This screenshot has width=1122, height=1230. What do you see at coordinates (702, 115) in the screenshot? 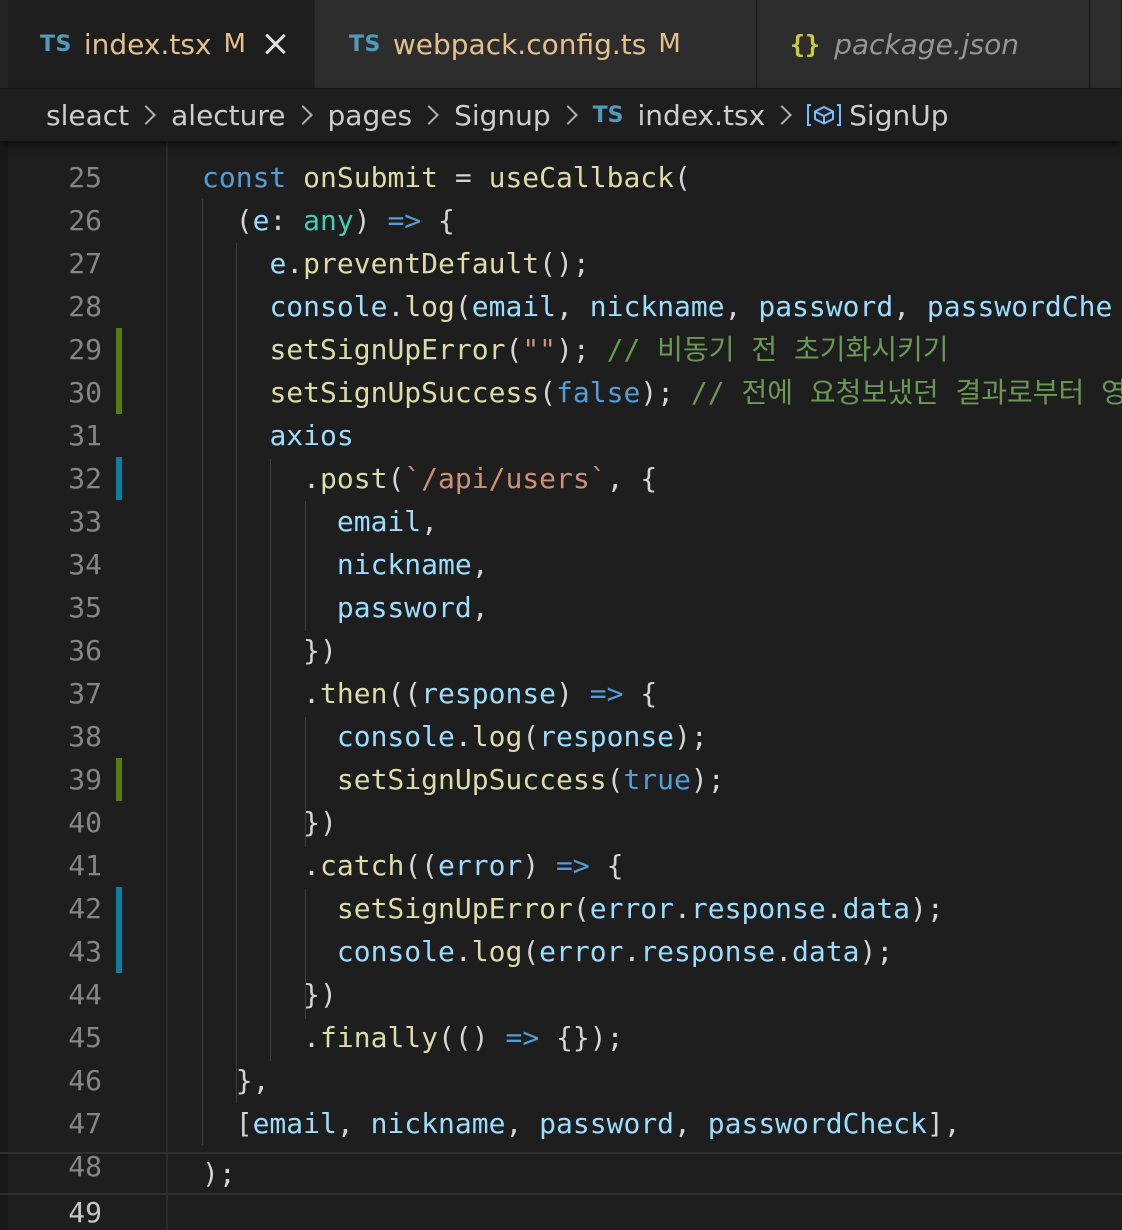
I see `breadcrumb-file: index.tsx` at bounding box center [702, 115].